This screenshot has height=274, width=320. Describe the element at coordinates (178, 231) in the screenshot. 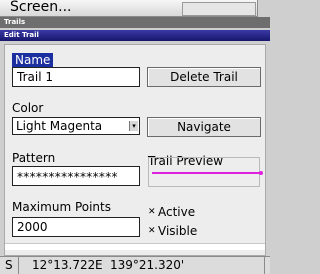

I see `visible-label: Visible` at that location.